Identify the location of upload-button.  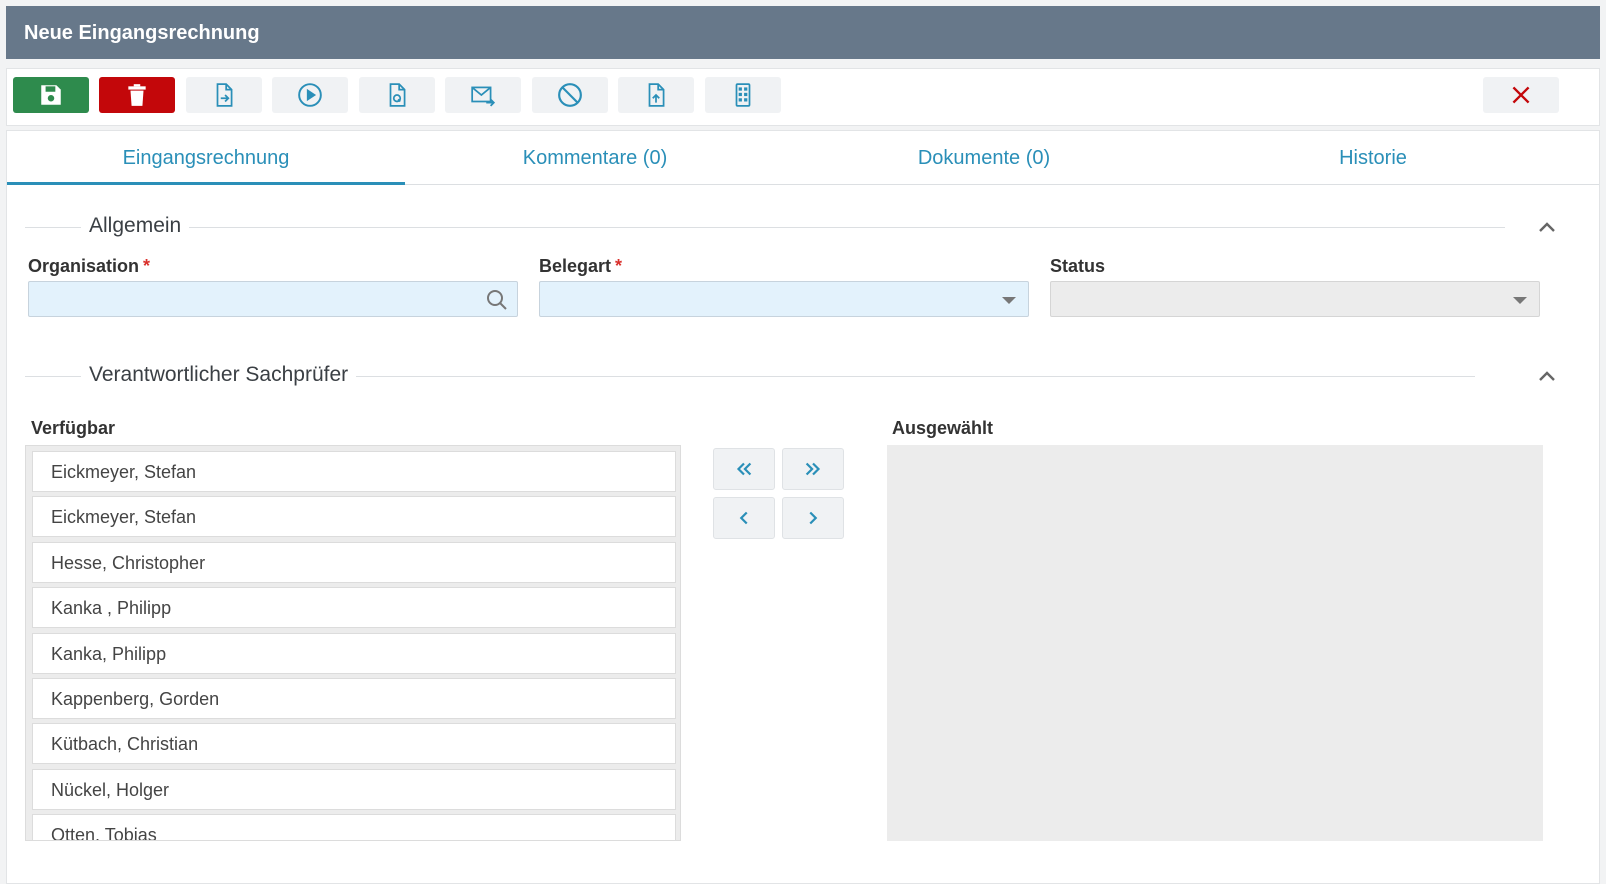
(656, 95).